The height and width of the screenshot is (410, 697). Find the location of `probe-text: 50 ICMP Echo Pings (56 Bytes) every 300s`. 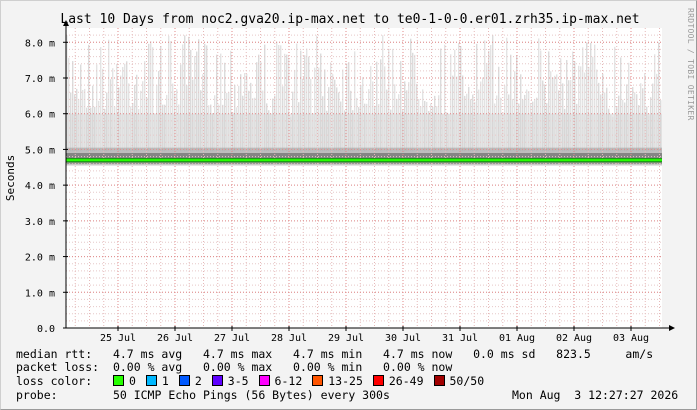

probe-text: 50 ICMP Echo Pings (56 Bytes) every 300s is located at coordinates (251, 395).